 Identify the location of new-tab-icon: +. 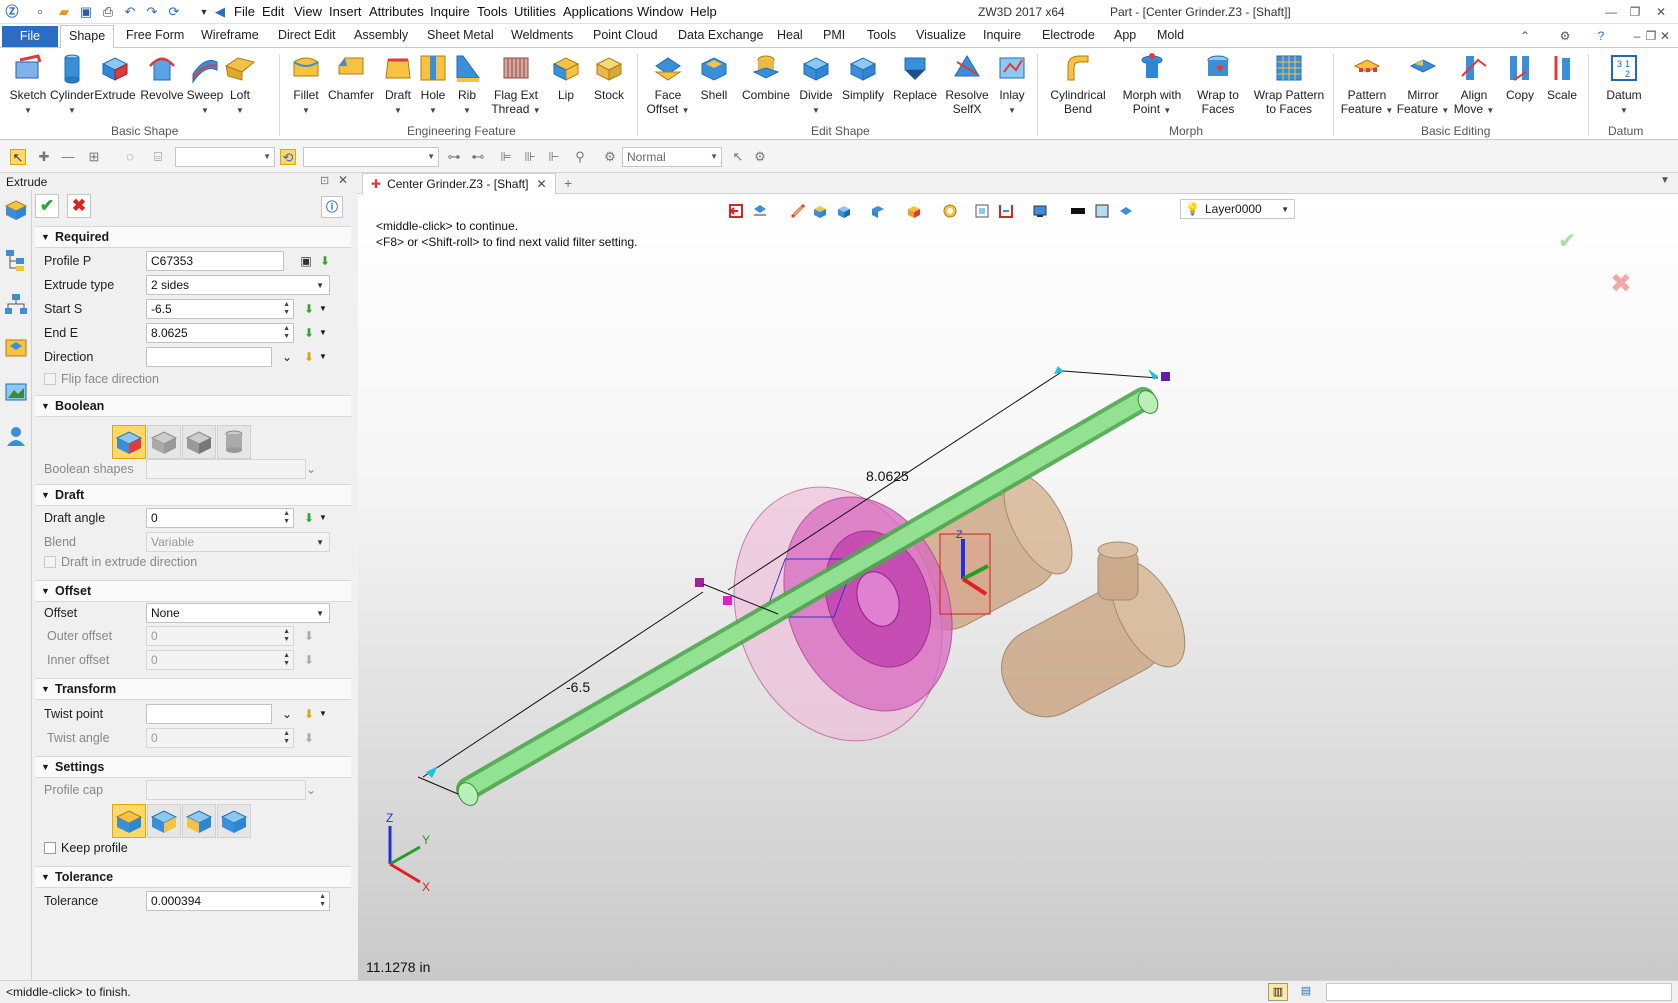
(568, 183).